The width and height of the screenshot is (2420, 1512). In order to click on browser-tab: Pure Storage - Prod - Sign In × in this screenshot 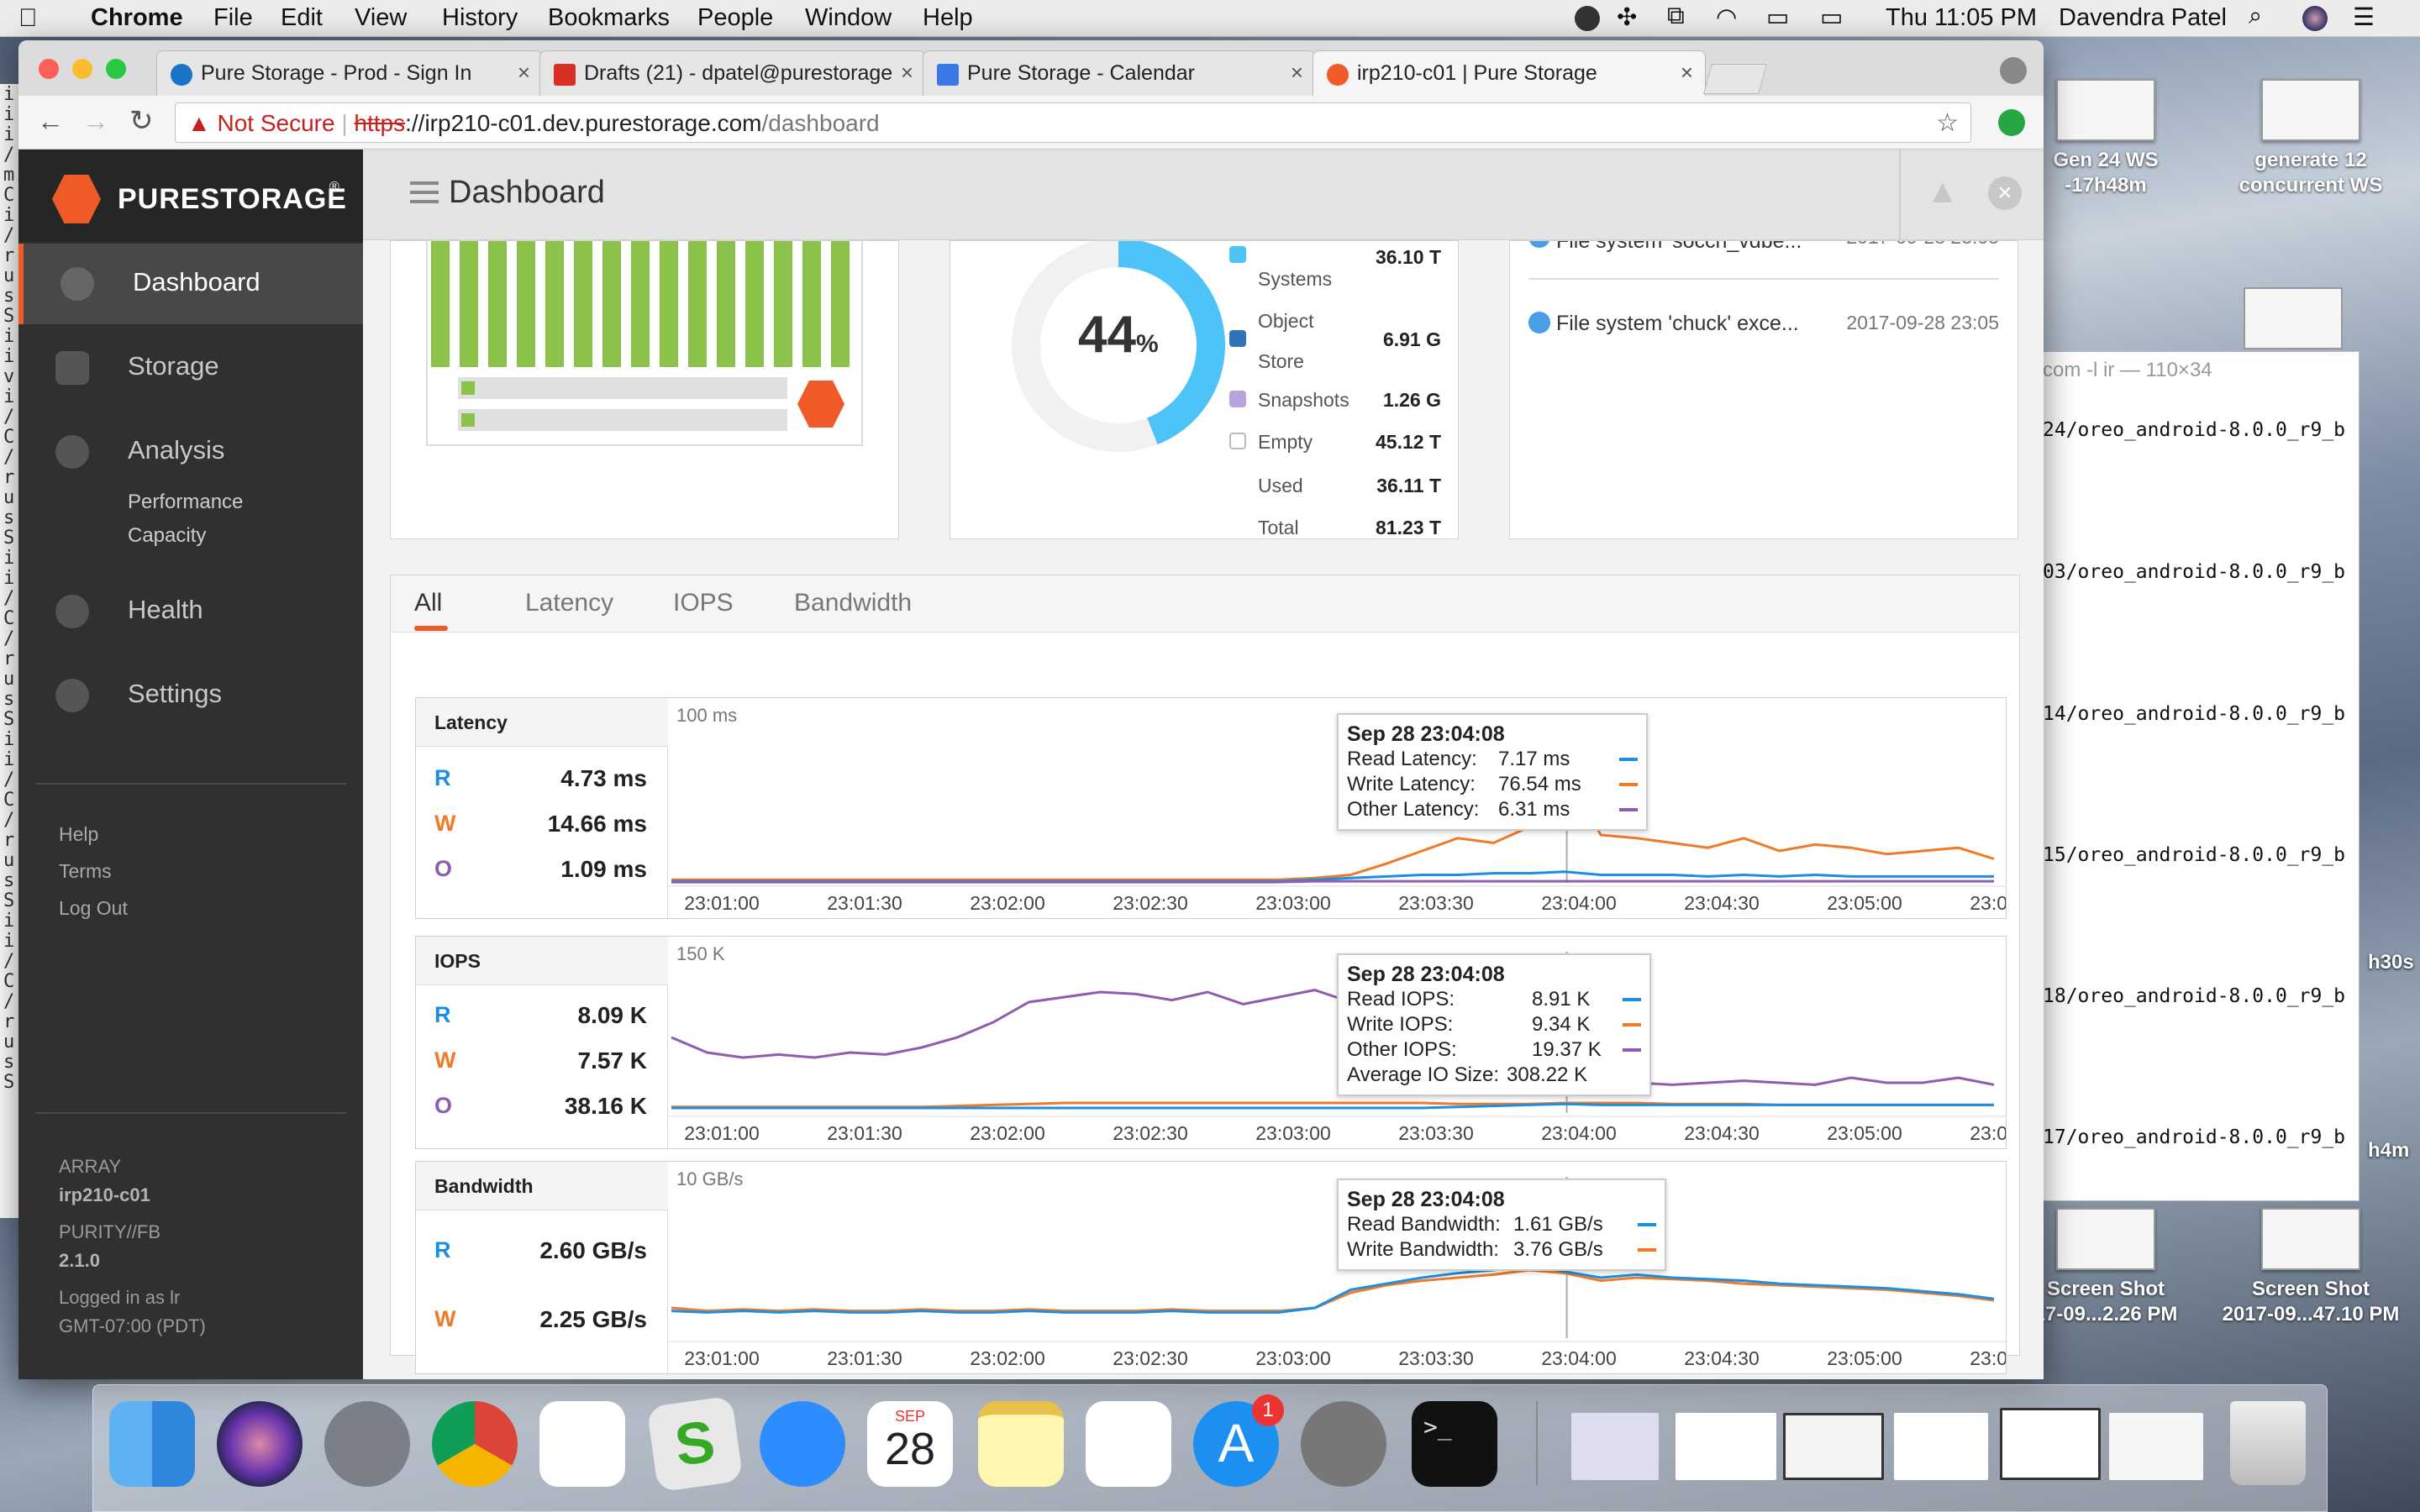, I will do `click(349, 73)`.